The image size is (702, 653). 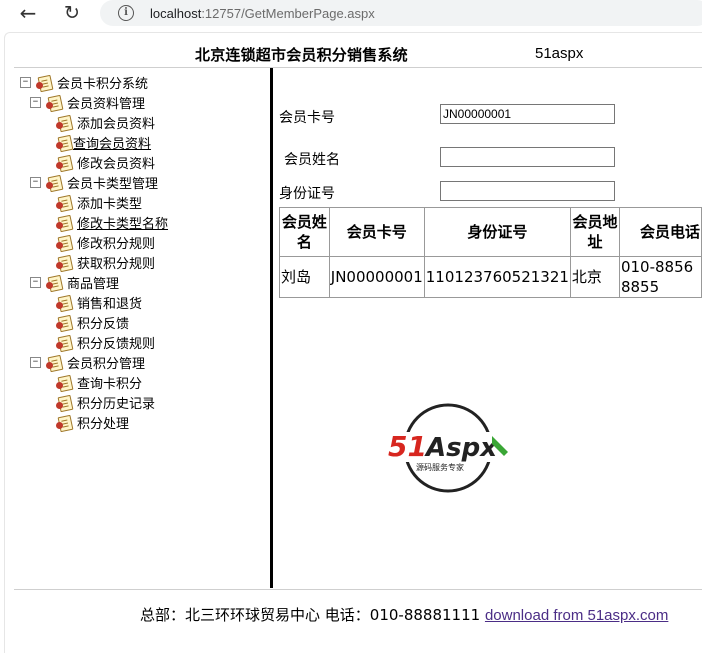 I want to click on column-header: 会员电话, so click(x=660, y=232).